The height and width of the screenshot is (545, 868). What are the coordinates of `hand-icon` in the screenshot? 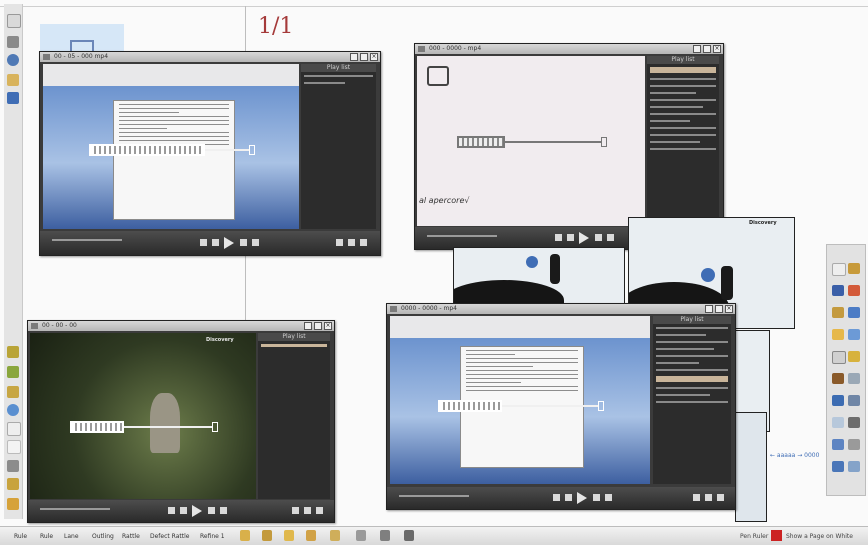 It's located at (13, 98).